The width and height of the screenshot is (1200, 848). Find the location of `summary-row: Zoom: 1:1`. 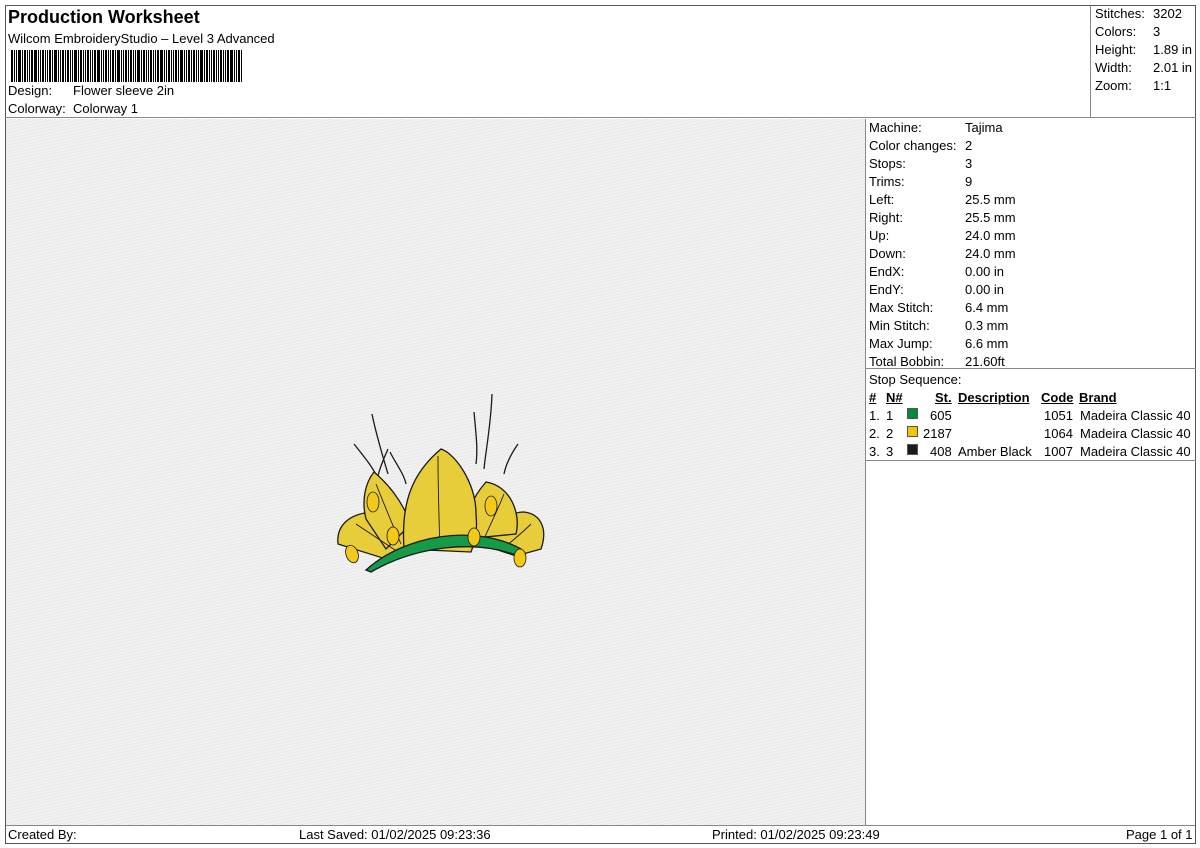

summary-row: Zoom: 1:1 is located at coordinates (1133, 85).